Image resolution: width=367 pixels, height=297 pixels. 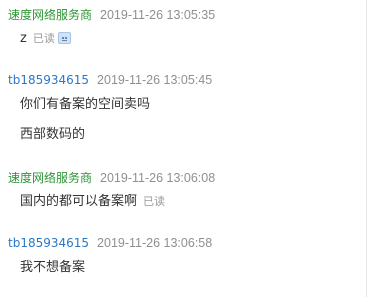 I want to click on message-header: tb185934615 2019-11-26 13:05:45, so click(x=110, y=80).